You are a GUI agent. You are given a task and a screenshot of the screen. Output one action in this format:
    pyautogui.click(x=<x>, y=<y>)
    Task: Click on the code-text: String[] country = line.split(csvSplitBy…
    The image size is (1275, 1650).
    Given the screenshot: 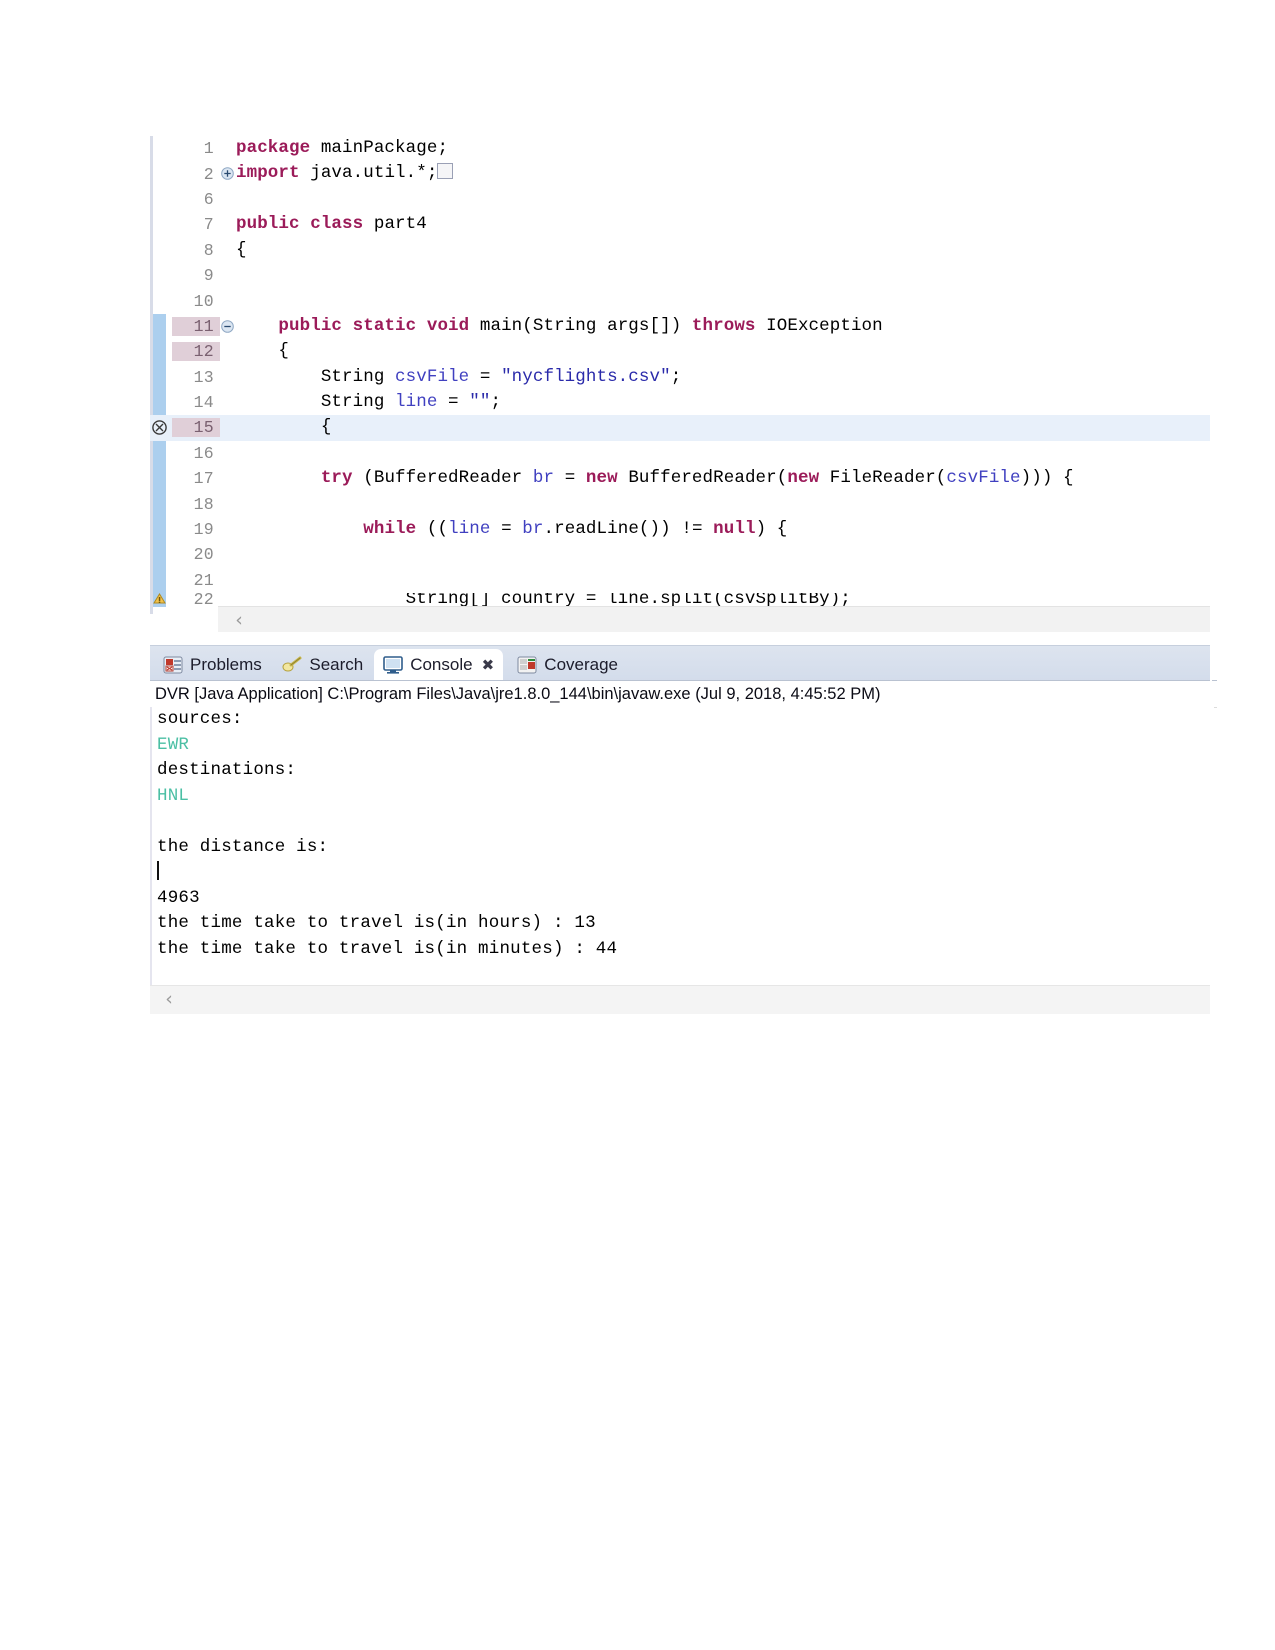 What is the action you would take?
    pyautogui.click(x=724, y=600)
    